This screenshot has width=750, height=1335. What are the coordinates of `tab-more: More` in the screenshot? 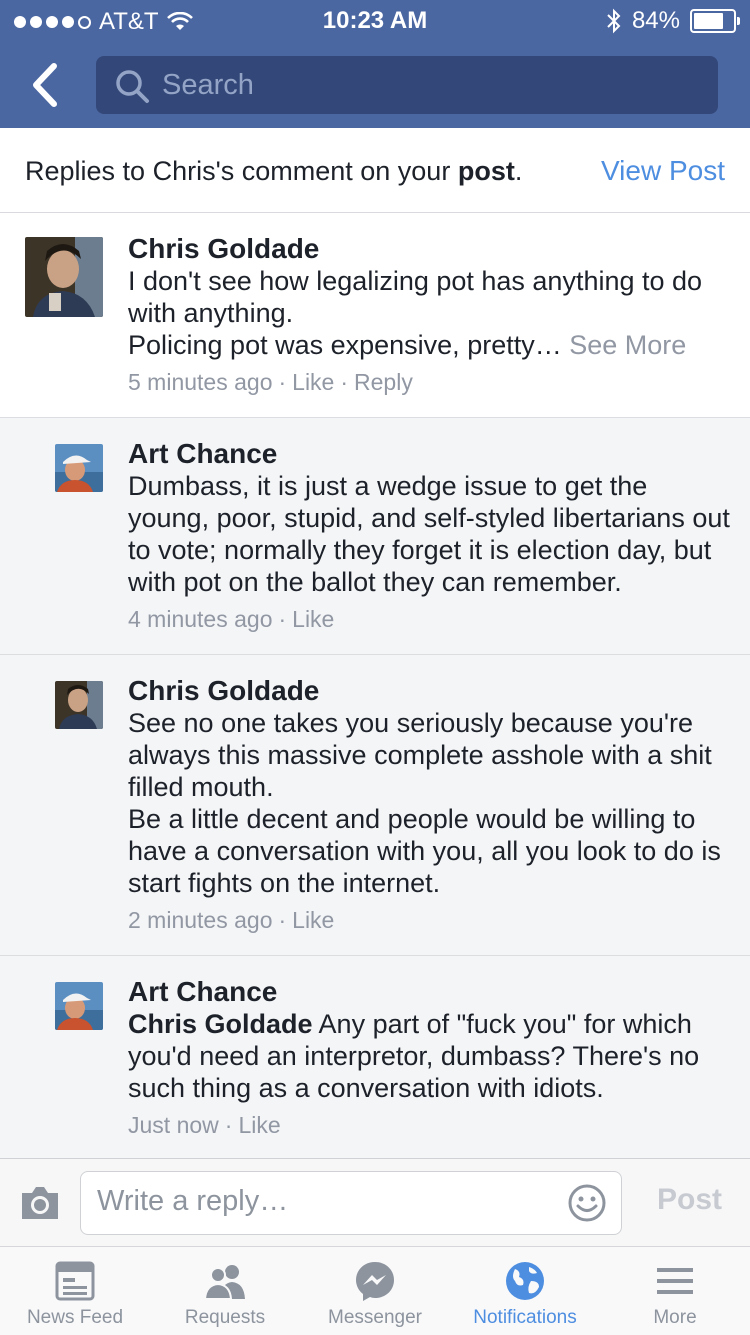 It's located at (675, 1291).